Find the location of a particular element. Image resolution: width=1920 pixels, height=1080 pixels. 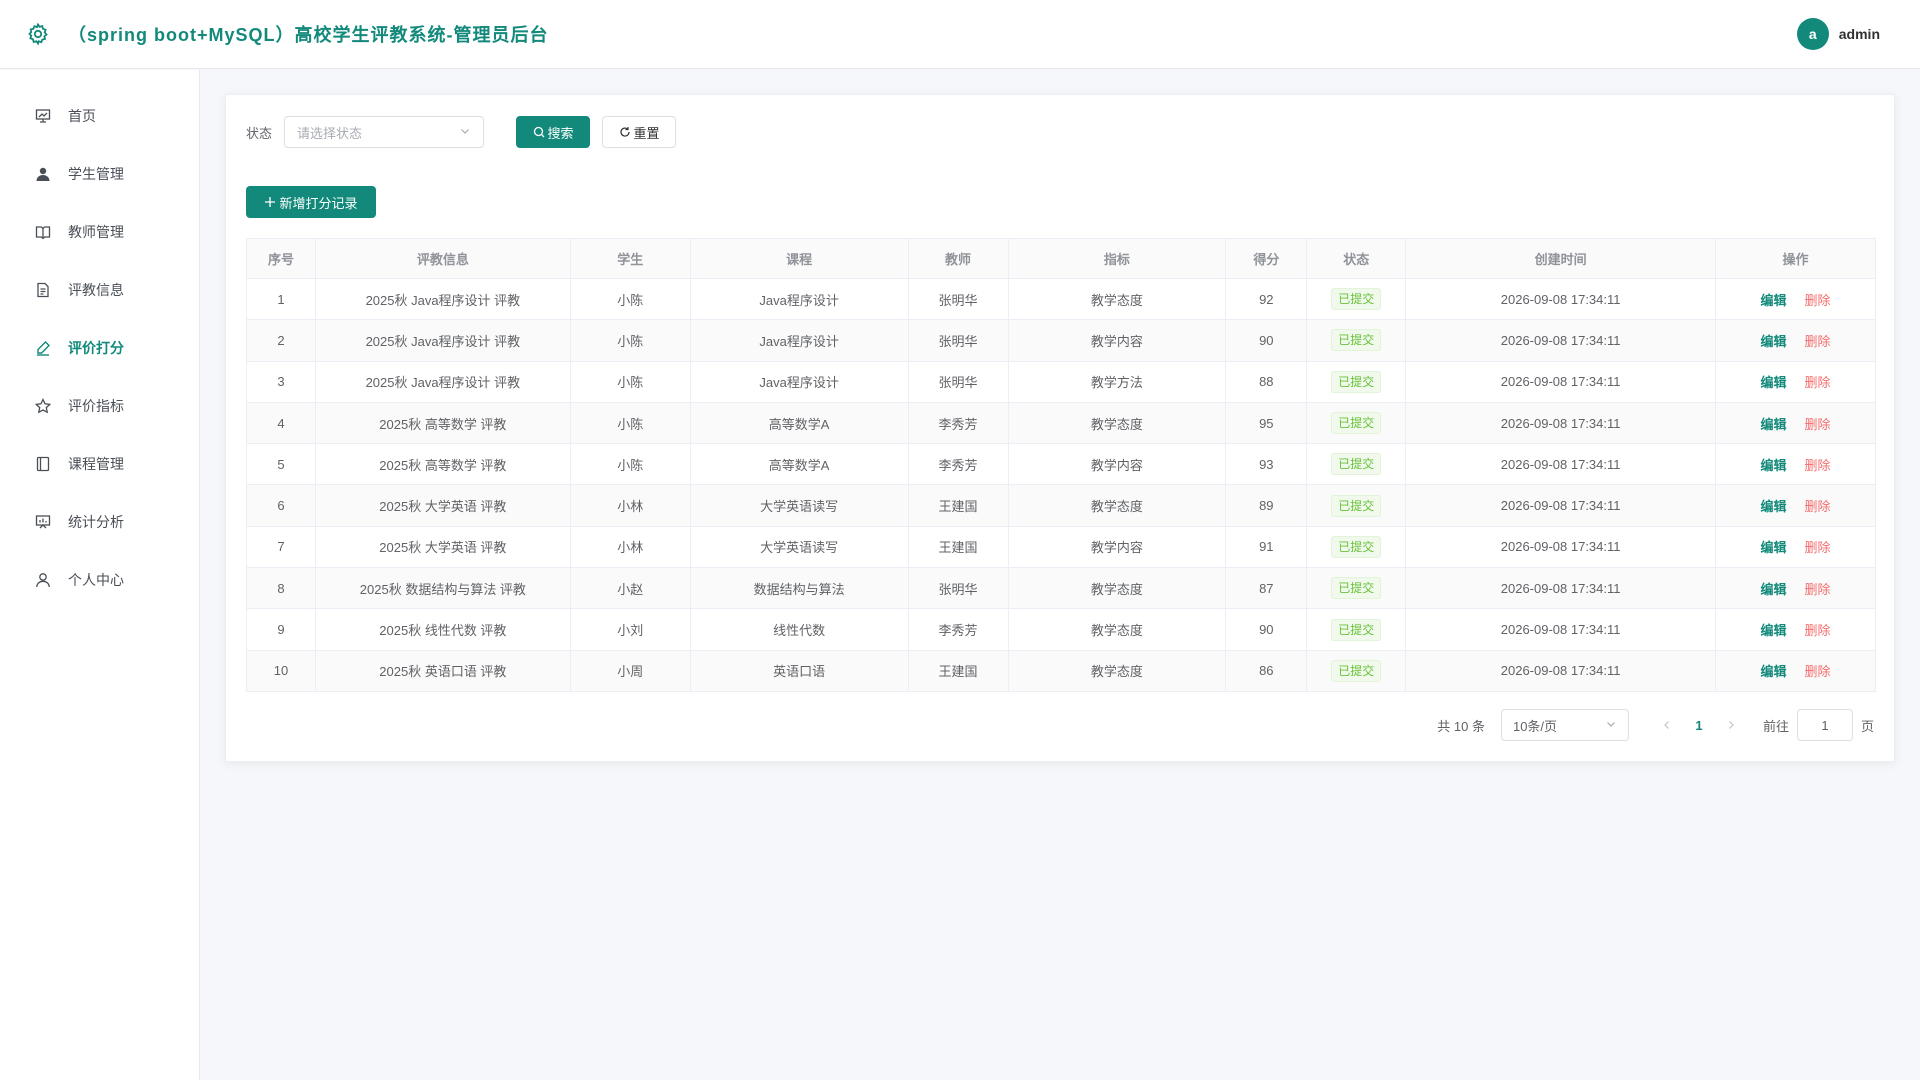

sidebar-item-evaluation-info: 评教信息 is located at coordinates (99, 290).